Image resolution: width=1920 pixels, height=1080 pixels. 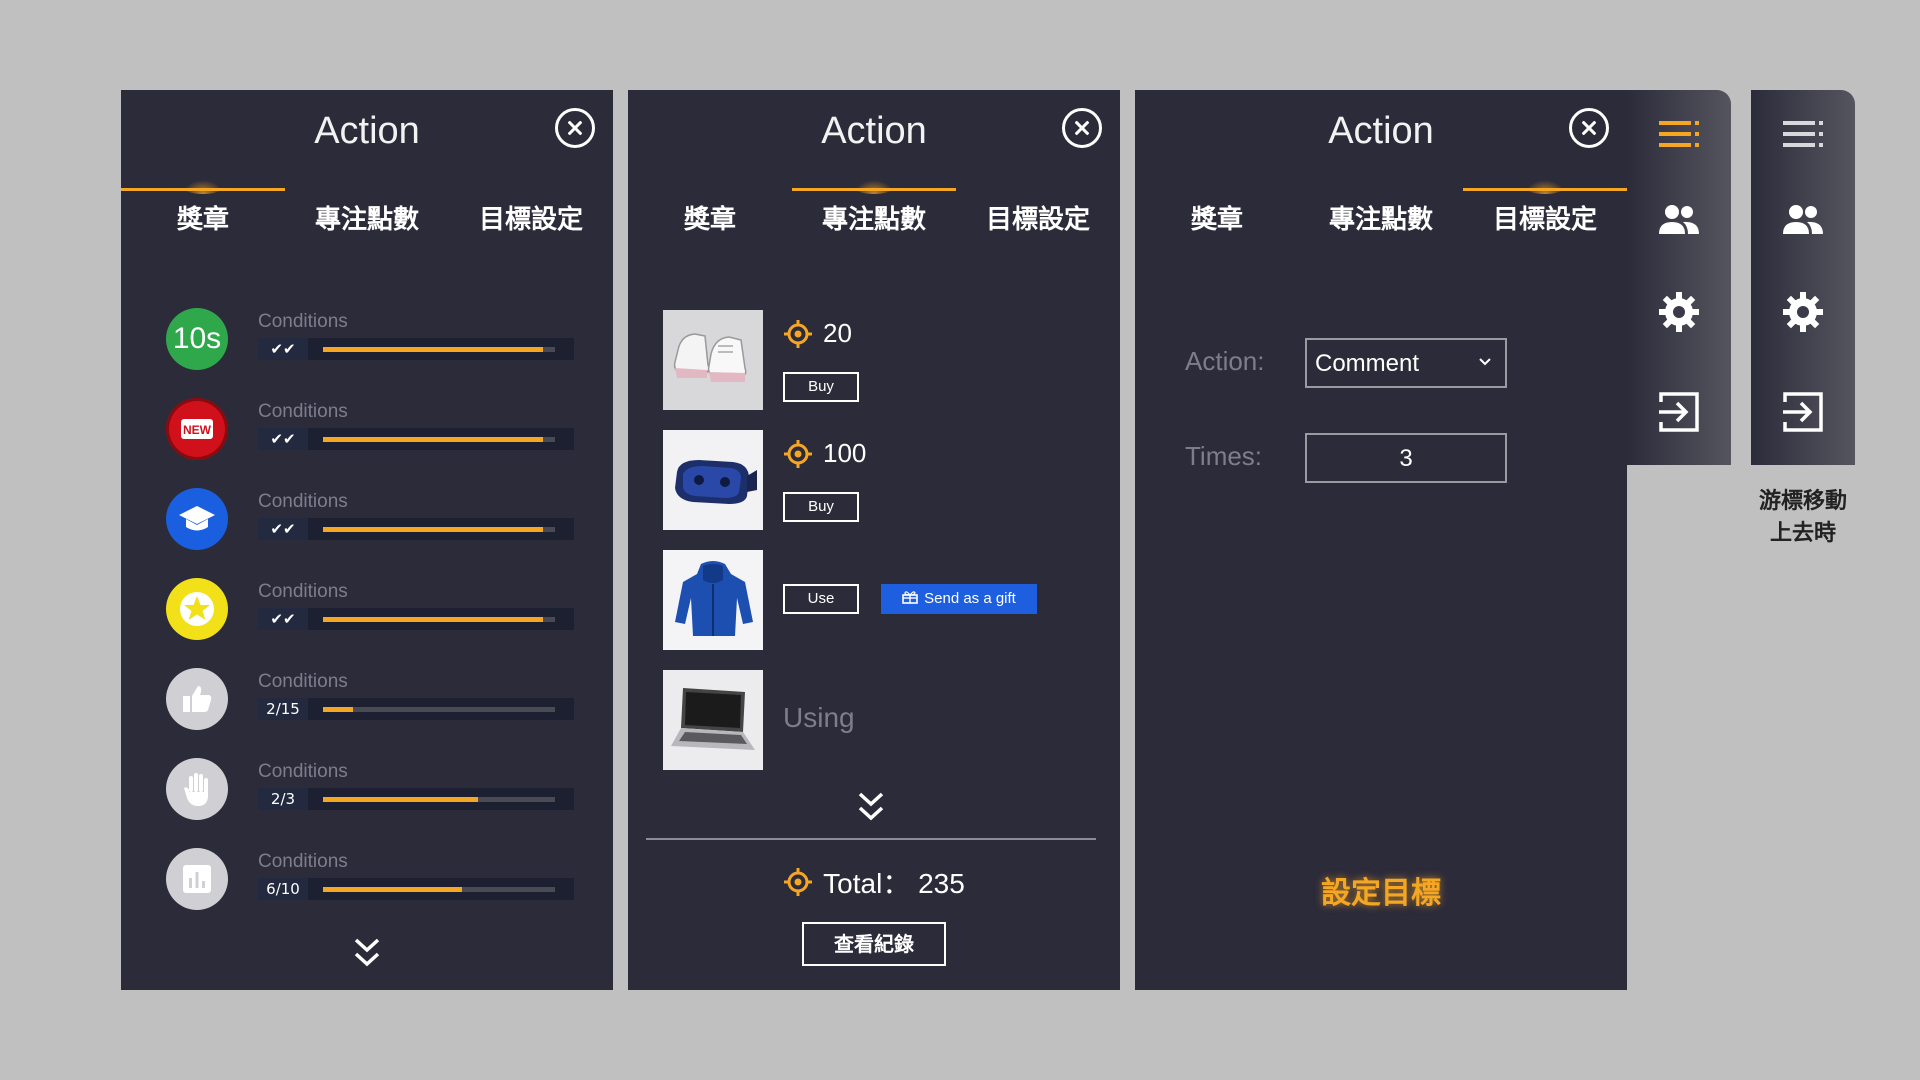 What do you see at coordinates (894, 883) in the screenshot?
I see `total-label: Total： 235` at bounding box center [894, 883].